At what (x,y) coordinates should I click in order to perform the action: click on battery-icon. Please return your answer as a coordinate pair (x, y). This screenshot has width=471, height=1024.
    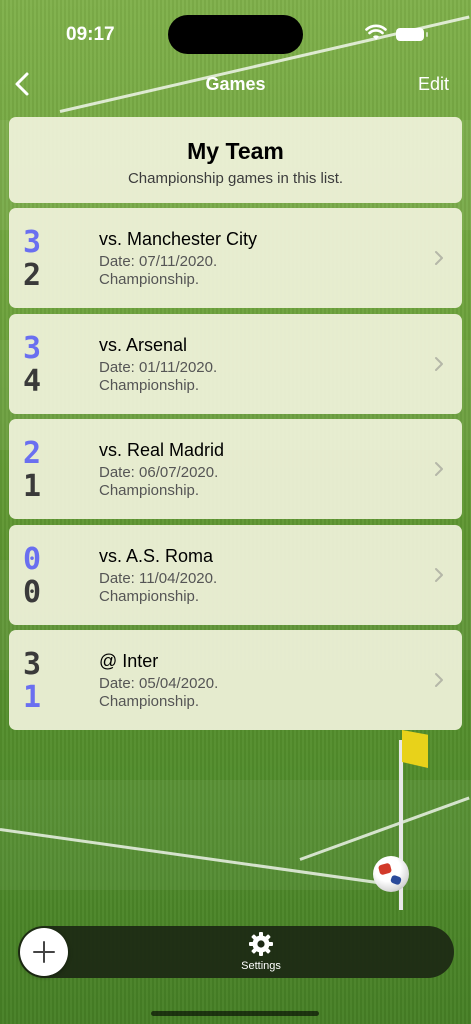
    Looking at the image, I should click on (412, 34).